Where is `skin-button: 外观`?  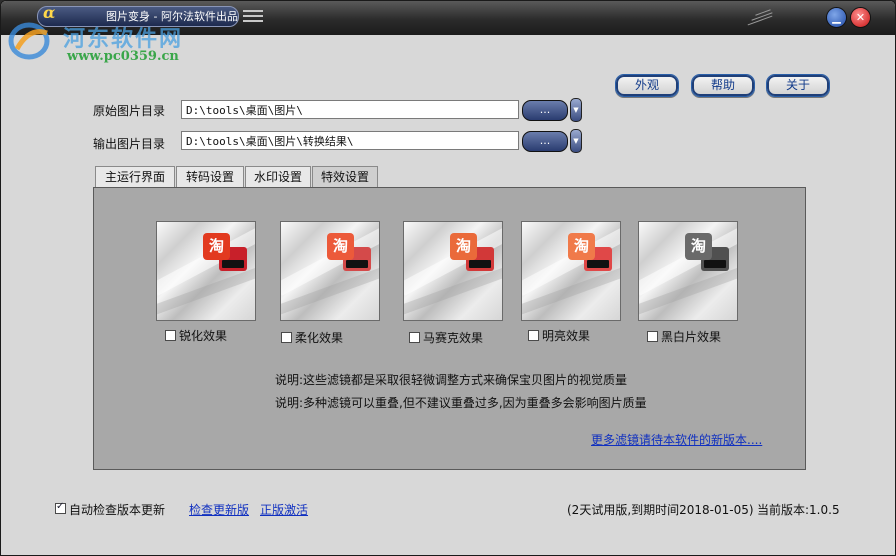 skin-button: 外观 is located at coordinates (647, 85).